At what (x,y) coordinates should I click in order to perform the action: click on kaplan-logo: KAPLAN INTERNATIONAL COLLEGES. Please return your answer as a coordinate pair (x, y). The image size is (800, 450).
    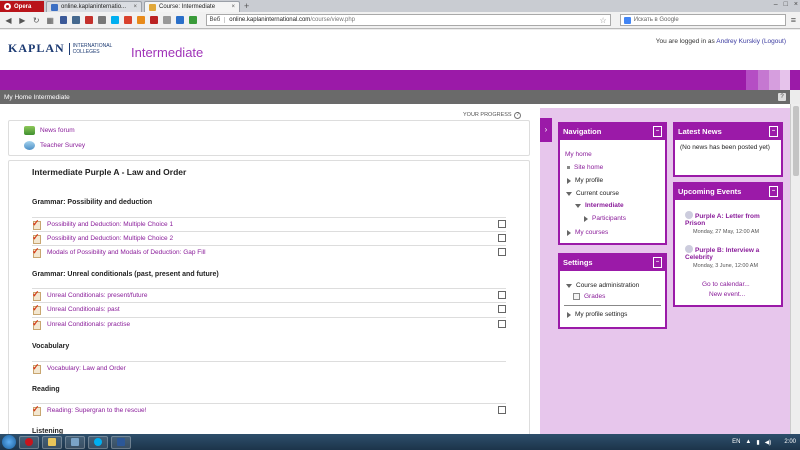
    Looking at the image, I should click on (60, 48).